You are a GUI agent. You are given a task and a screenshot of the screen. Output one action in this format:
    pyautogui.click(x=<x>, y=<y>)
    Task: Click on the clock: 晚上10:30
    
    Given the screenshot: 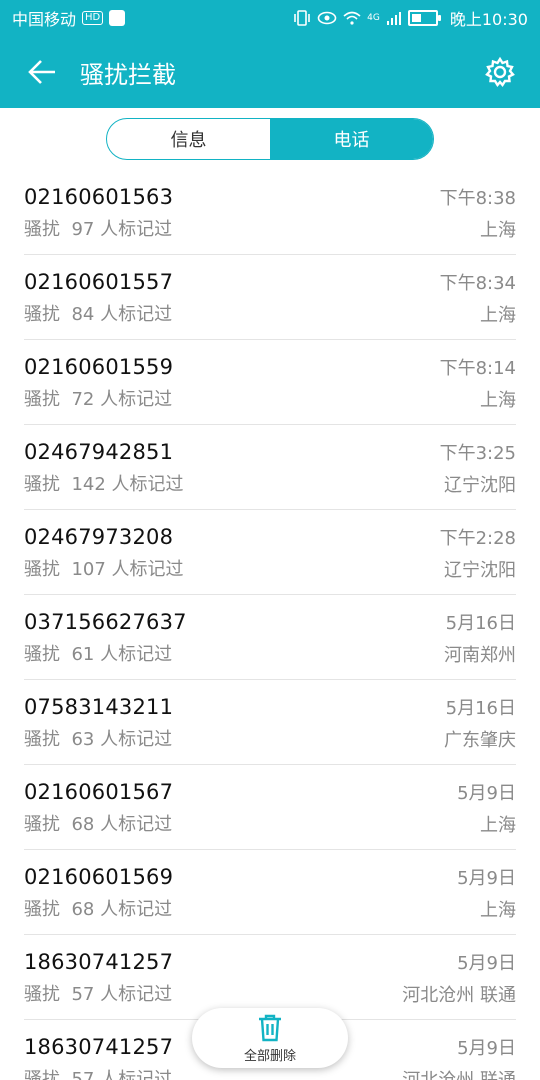 What is the action you would take?
    pyautogui.click(x=488, y=19)
    